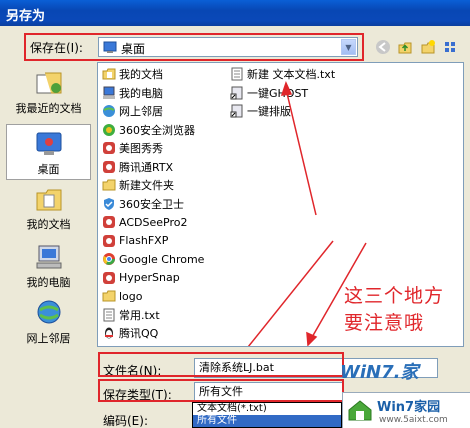  Describe the element at coordinates (428, 47) in the screenshot. I see `new-folder-icon` at that location.